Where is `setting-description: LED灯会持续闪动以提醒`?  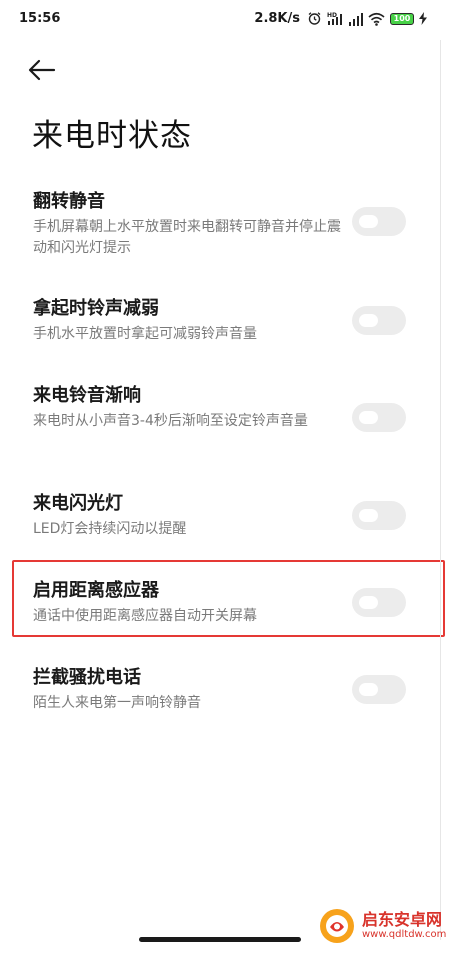
setting-description: LED灯会持续闪动以提醒 is located at coordinates (110, 529).